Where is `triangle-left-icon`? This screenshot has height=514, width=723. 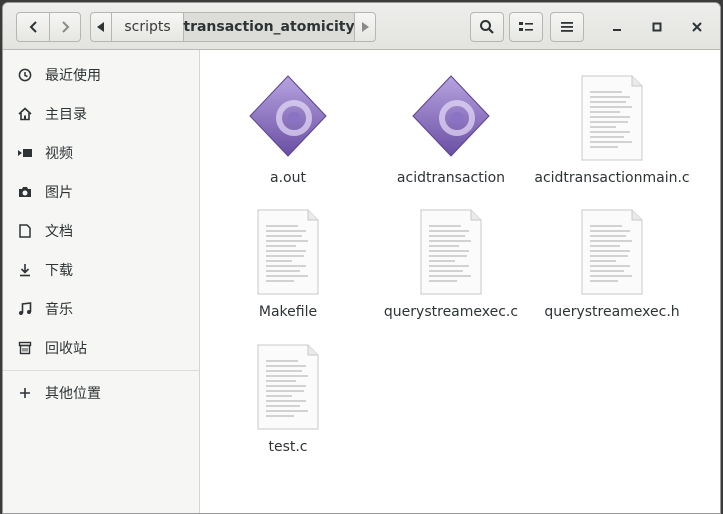 triangle-left-icon is located at coordinates (100, 27).